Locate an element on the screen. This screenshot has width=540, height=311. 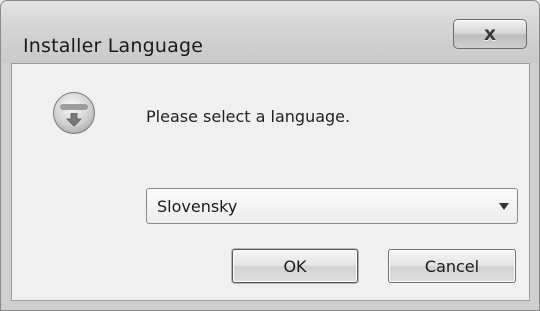
language-select-value: Slovensky is located at coordinates (197, 206).